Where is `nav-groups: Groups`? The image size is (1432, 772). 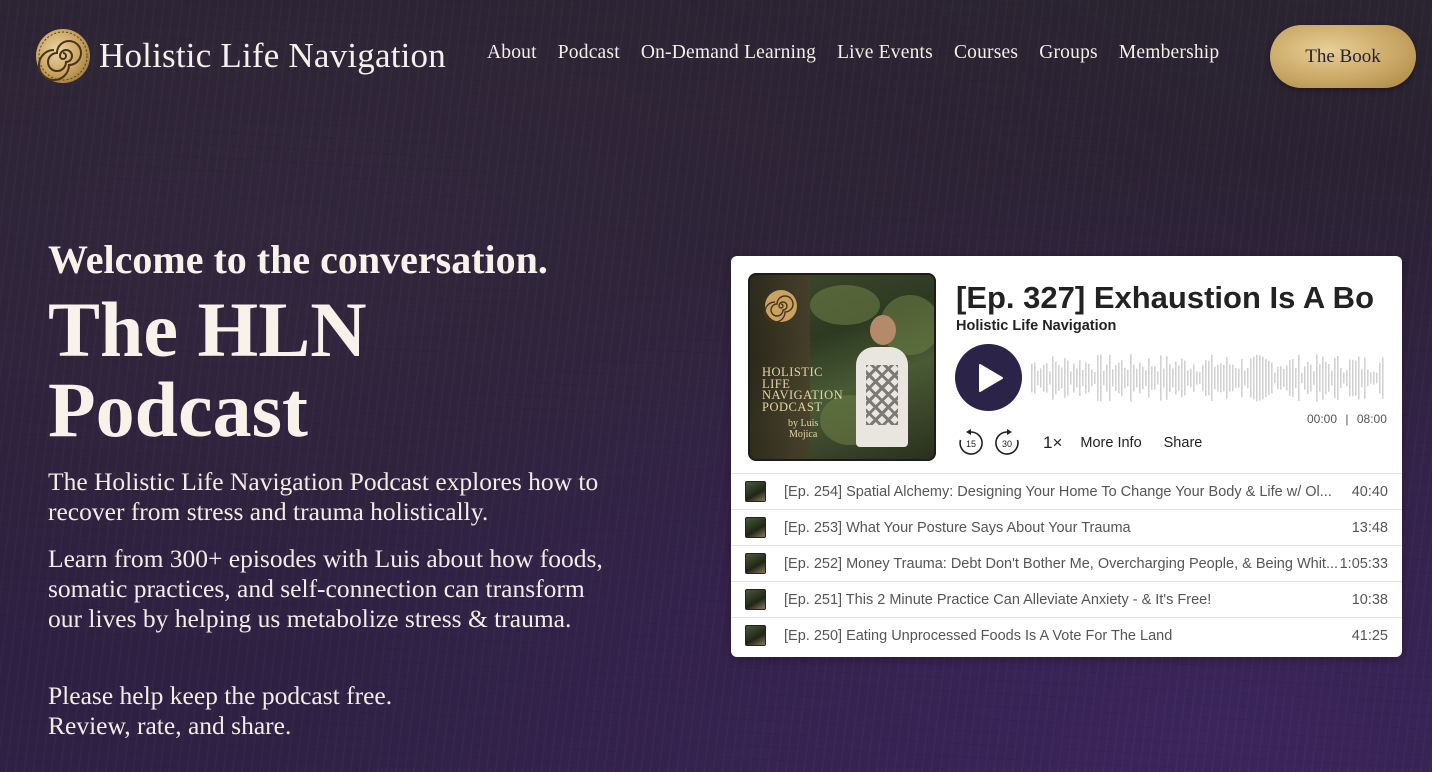 nav-groups: Groups is located at coordinates (1068, 53).